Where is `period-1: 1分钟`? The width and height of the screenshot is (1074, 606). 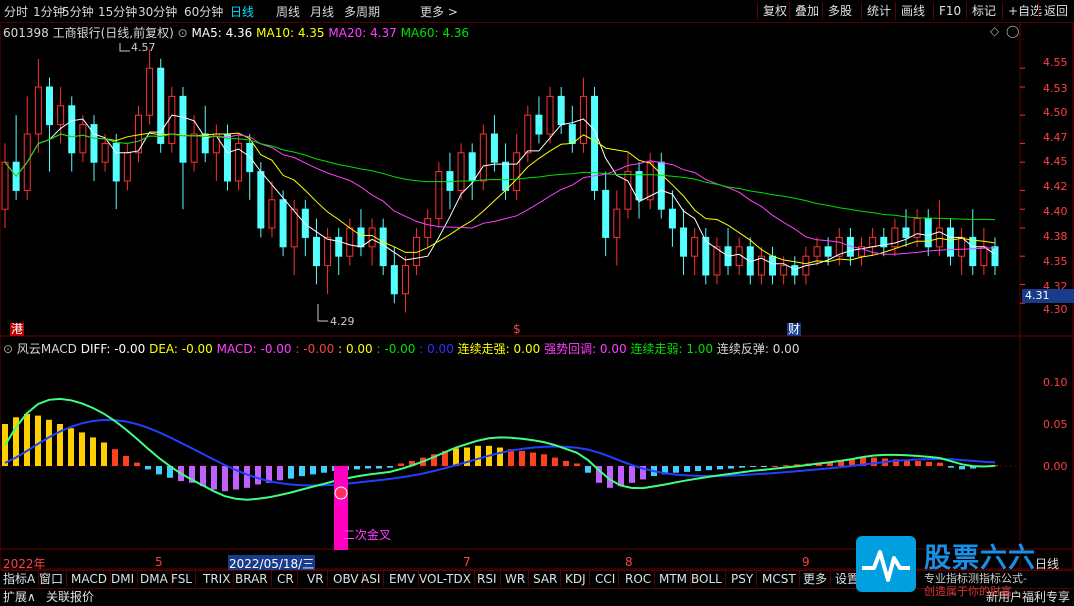 period-1: 1分钟 is located at coordinates (49, 11).